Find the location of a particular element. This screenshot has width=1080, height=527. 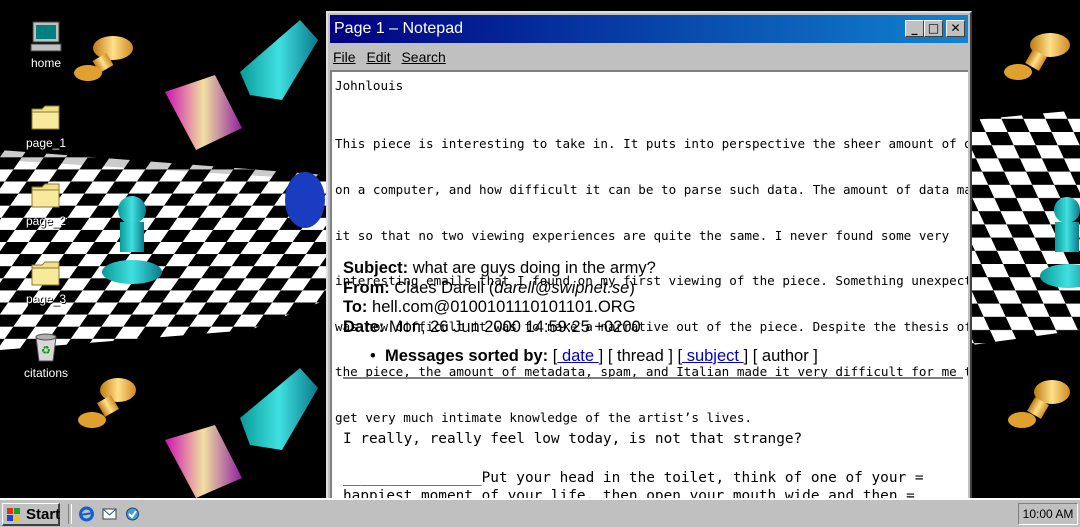

system-tray-clock: 10:00 AM is located at coordinates (1048, 514).